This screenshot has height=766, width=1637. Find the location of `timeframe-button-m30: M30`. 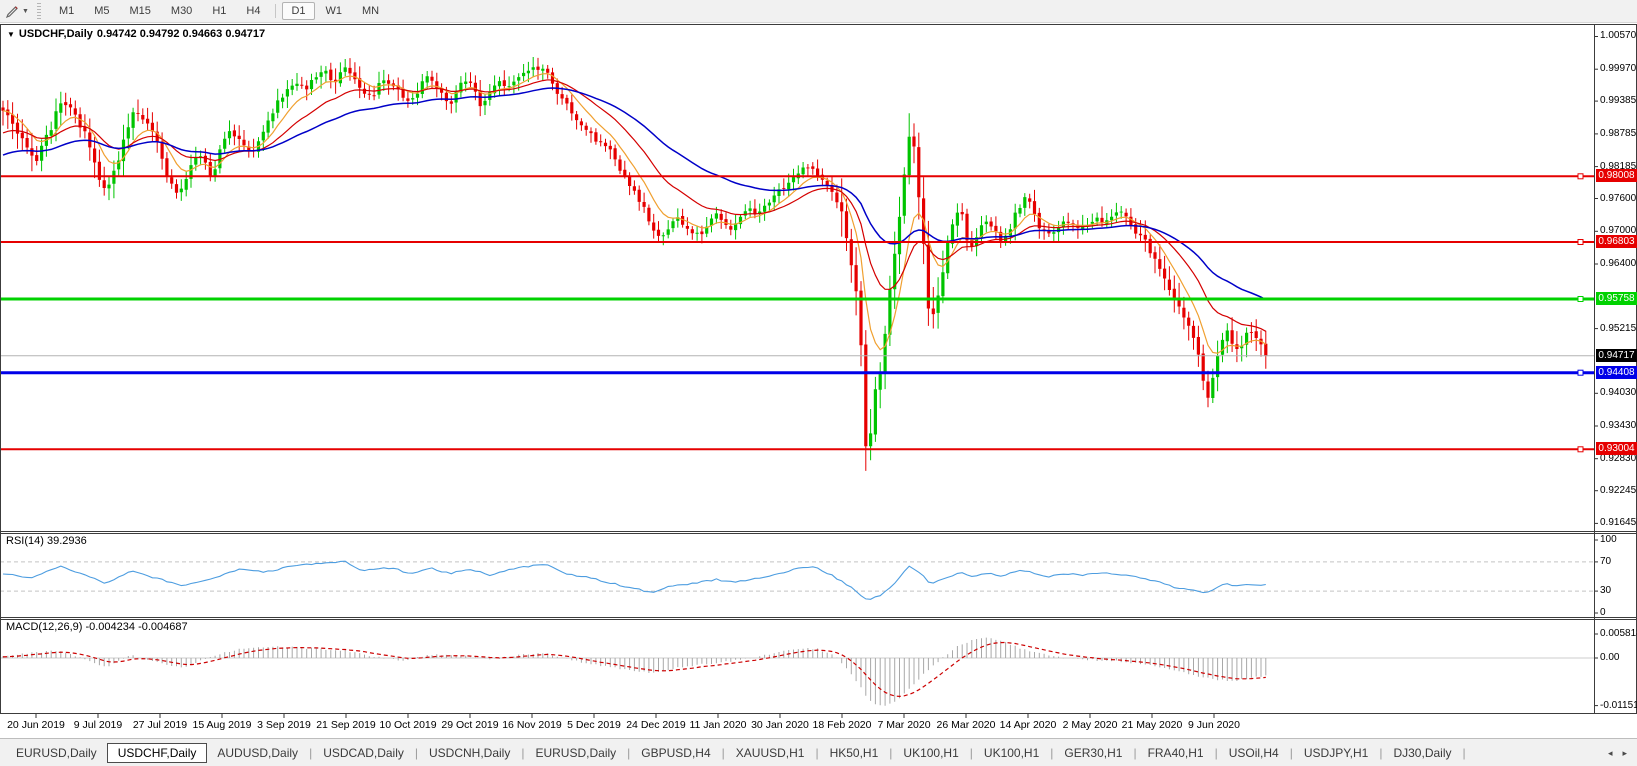

timeframe-button-m30: M30 is located at coordinates (181, 11).